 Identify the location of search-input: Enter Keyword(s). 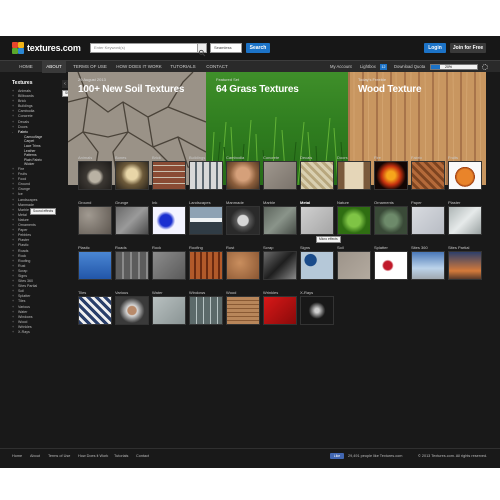
(148, 48).